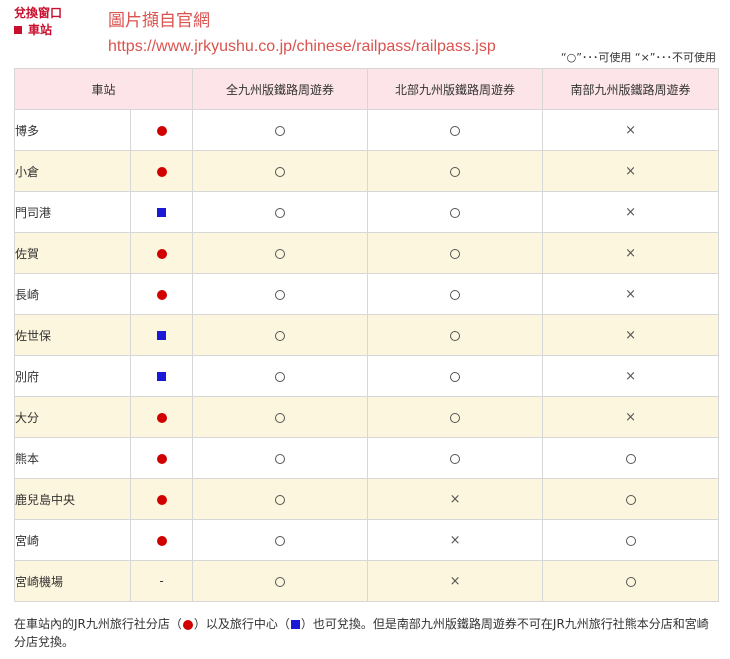 This screenshot has width=730, height=659. What do you see at coordinates (72, 171) in the screenshot?
I see `station-name: 小倉` at bounding box center [72, 171].